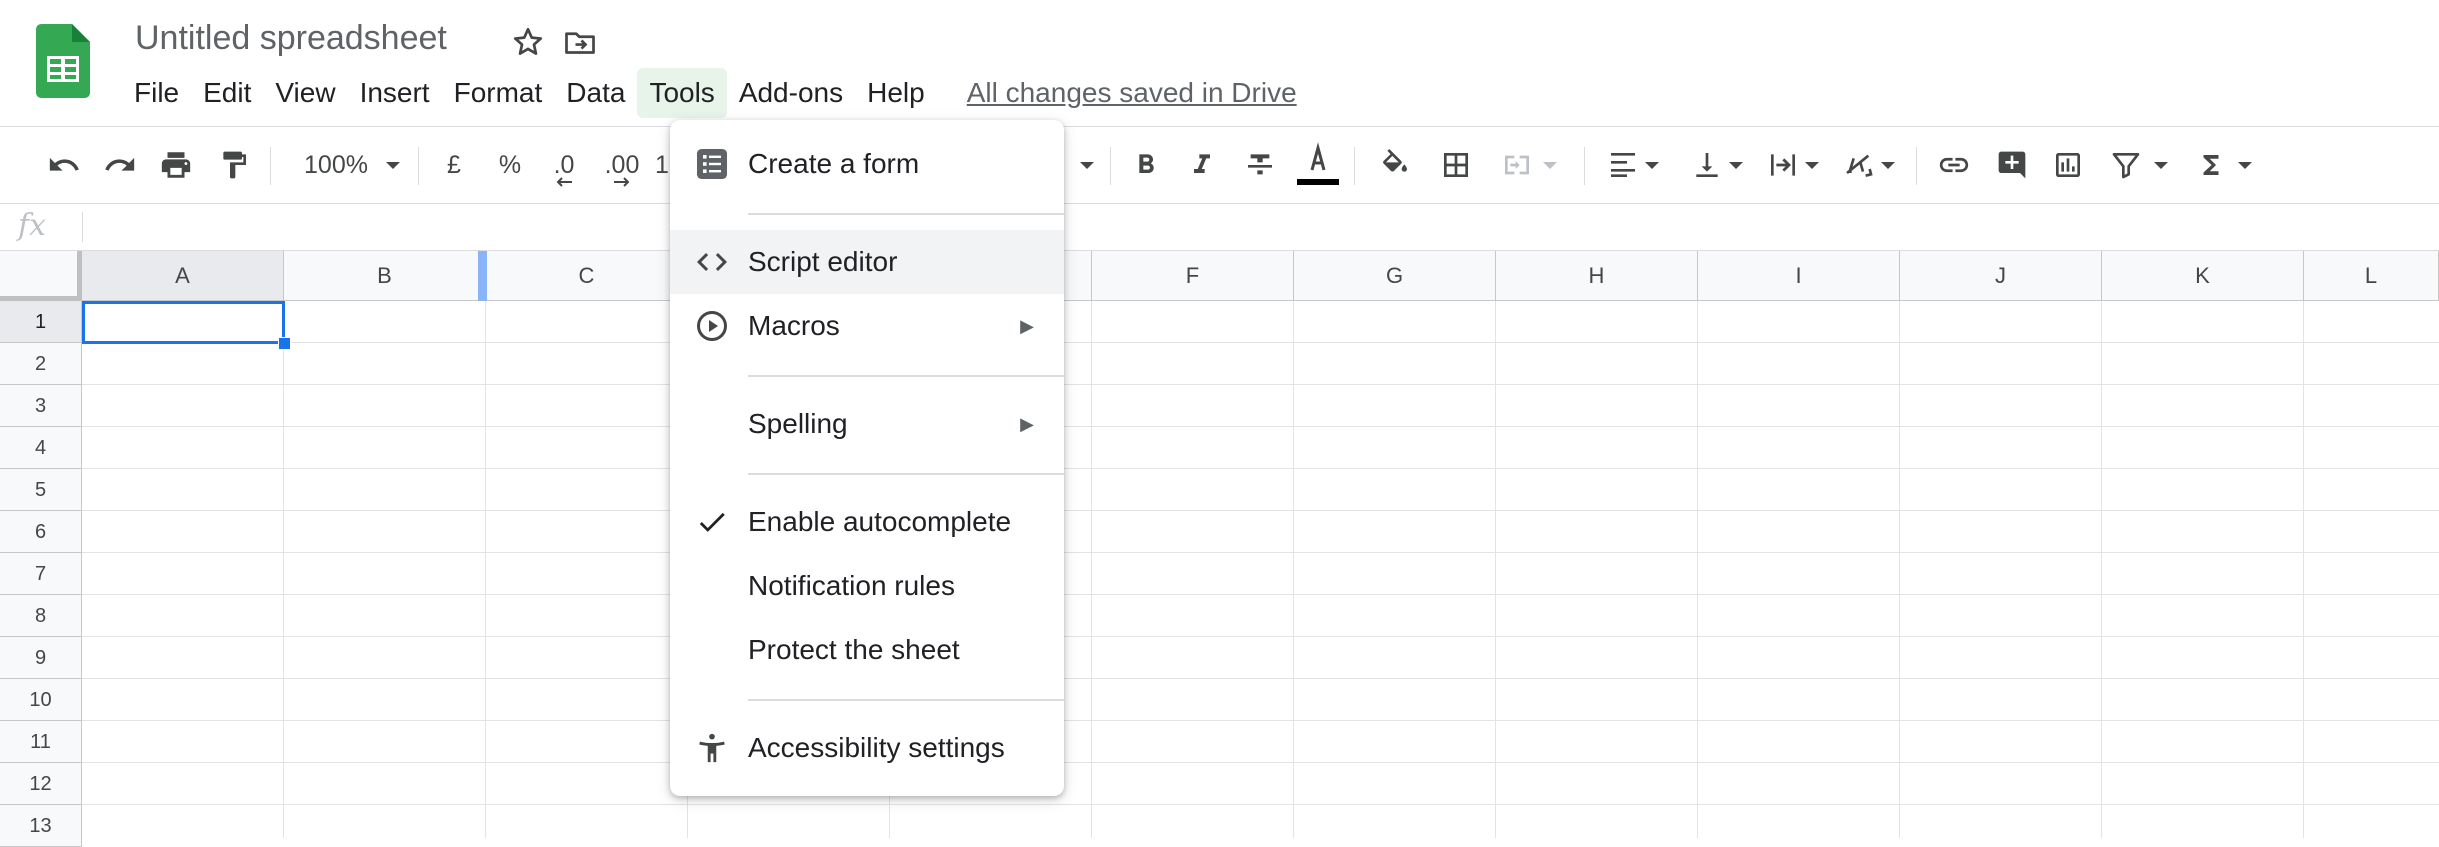 The height and width of the screenshot is (847, 2439). What do you see at coordinates (1597, 276) in the screenshot?
I see `column-header-h: H` at bounding box center [1597, 276].